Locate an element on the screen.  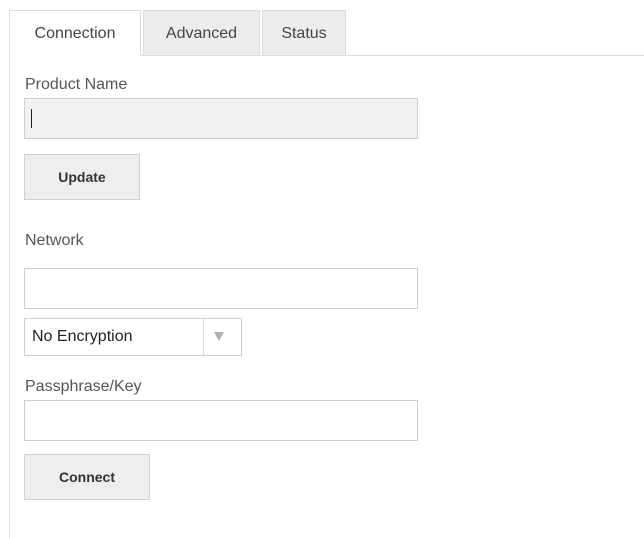
encryption-selected-value: No Encryption is located at coordinates (82, 336).